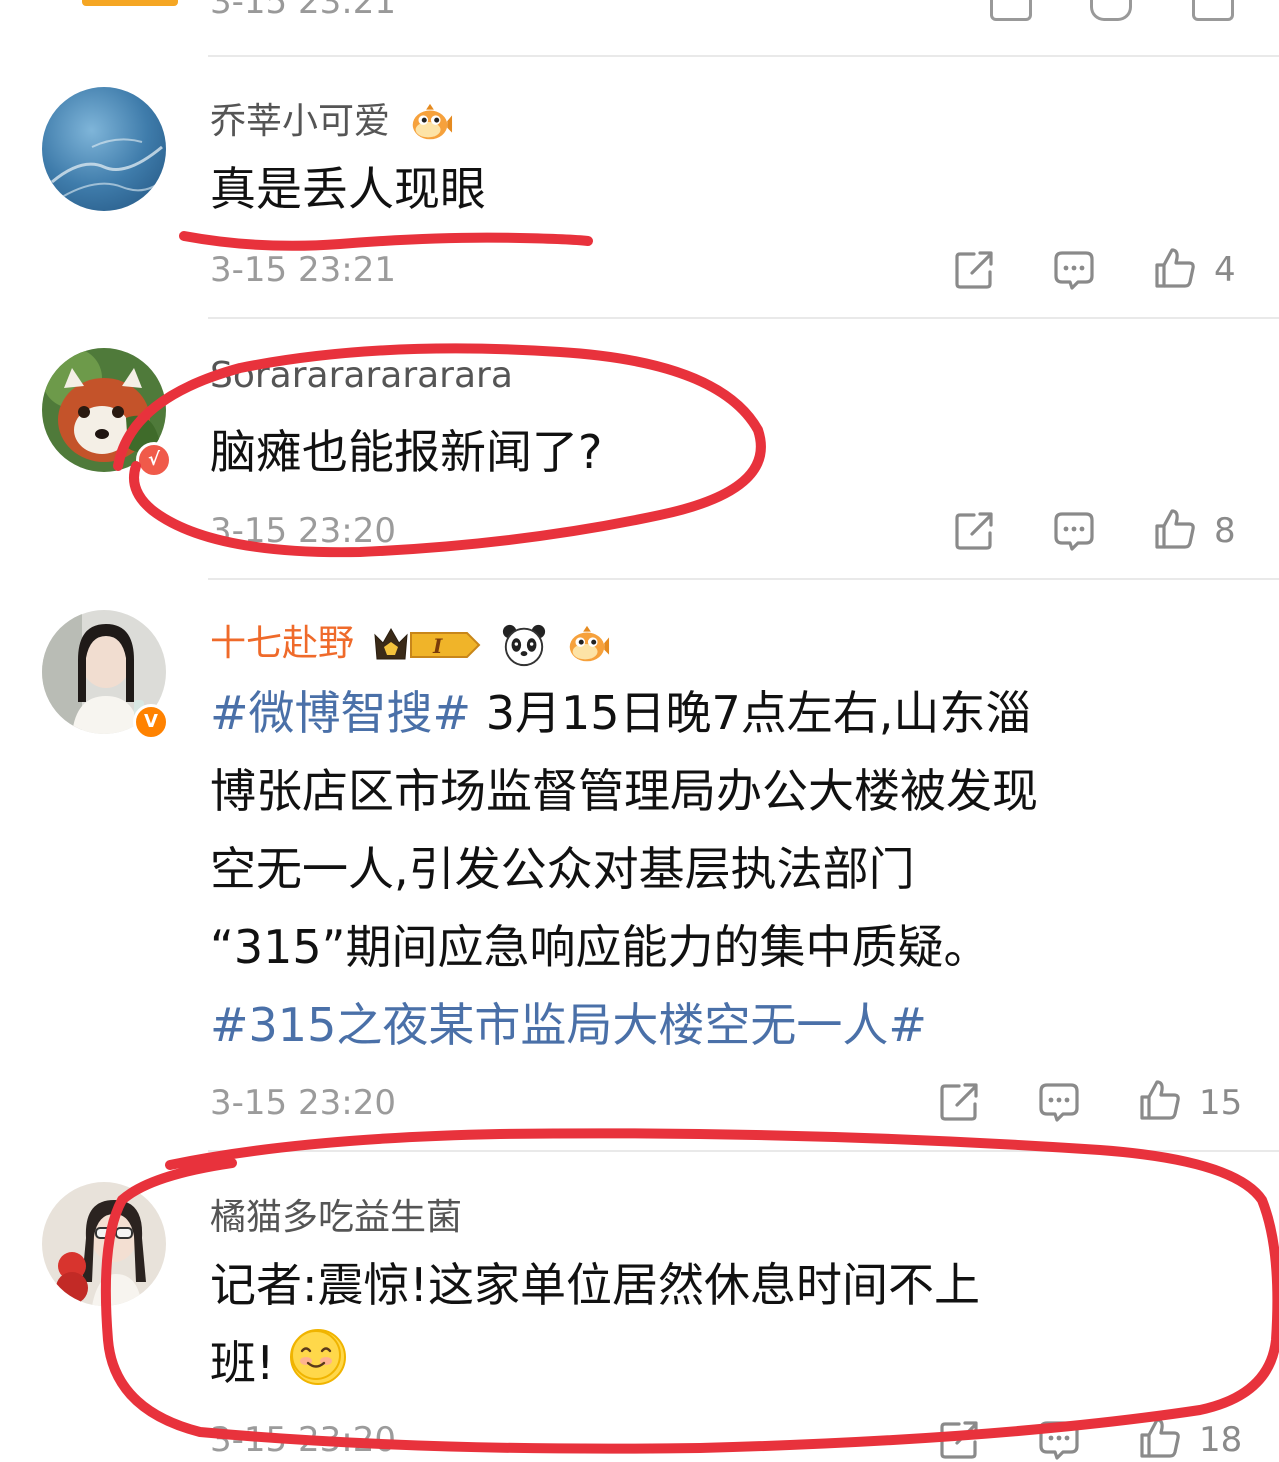 The height and width of the screenshot is (1462, 1279). I want to click on comment-text-line: 记者:震惊!这家单位居然休息时间不上, so click(595, 1285).